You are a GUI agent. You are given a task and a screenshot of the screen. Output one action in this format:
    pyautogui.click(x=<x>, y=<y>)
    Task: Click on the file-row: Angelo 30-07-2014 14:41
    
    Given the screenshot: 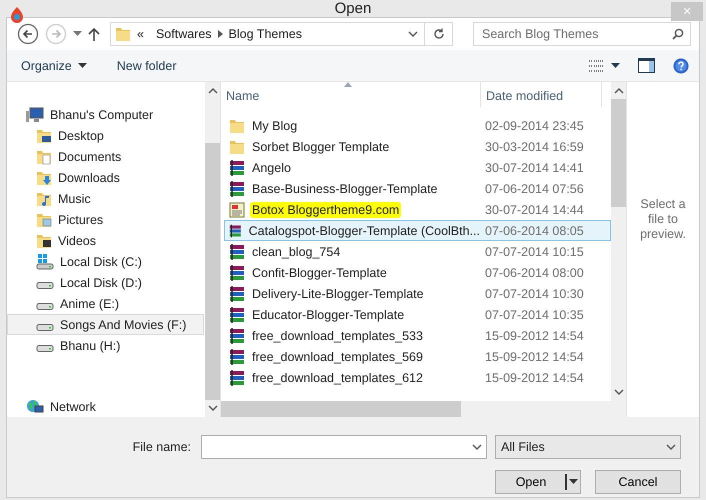 What is the action you would take?
    pyautogui.click(x=417, y=167)
    